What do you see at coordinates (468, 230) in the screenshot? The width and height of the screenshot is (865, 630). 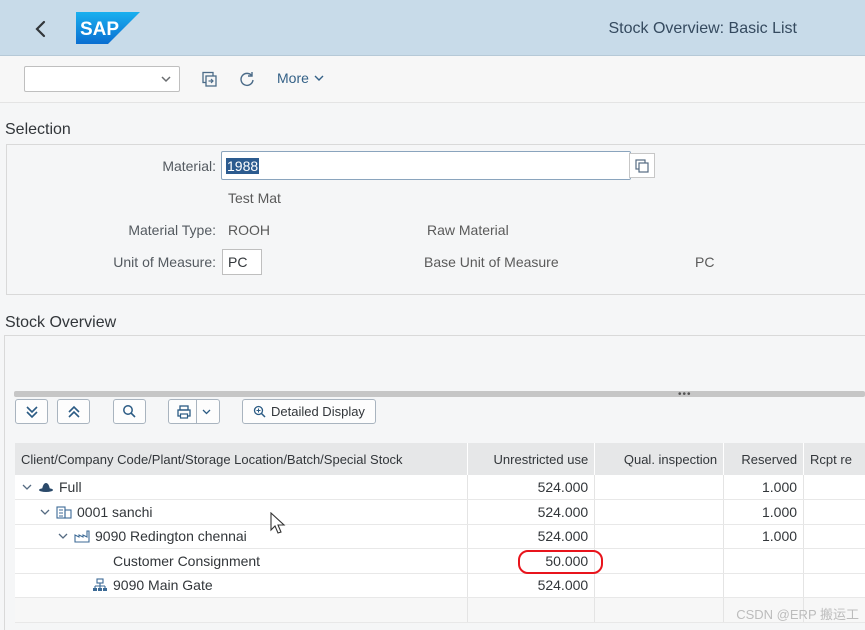 I see `material-type-description: Raw Material` at bounding box center [468, 230].